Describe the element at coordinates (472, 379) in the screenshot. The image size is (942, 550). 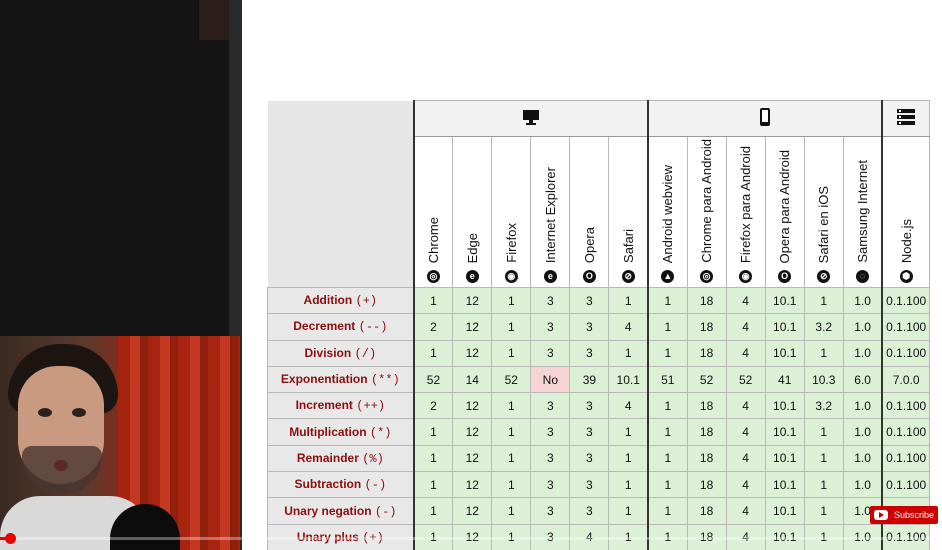
I see `support-cell: 14` at that location.